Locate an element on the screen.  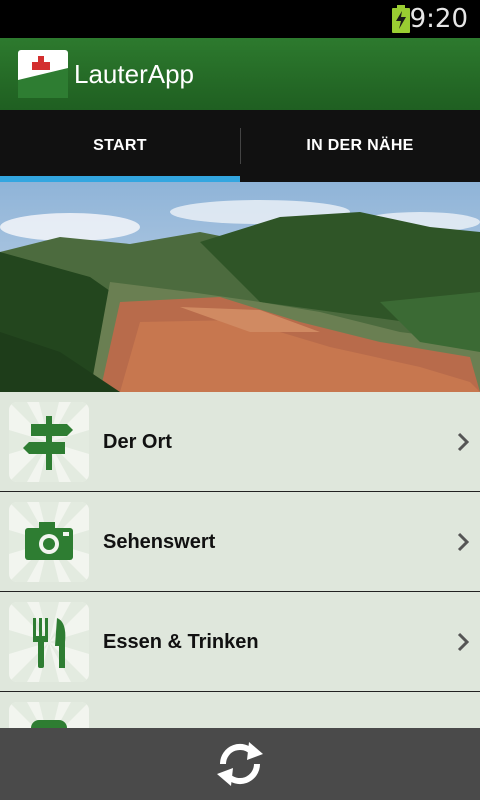
tab-start: START is located at coordinates (120, 146).